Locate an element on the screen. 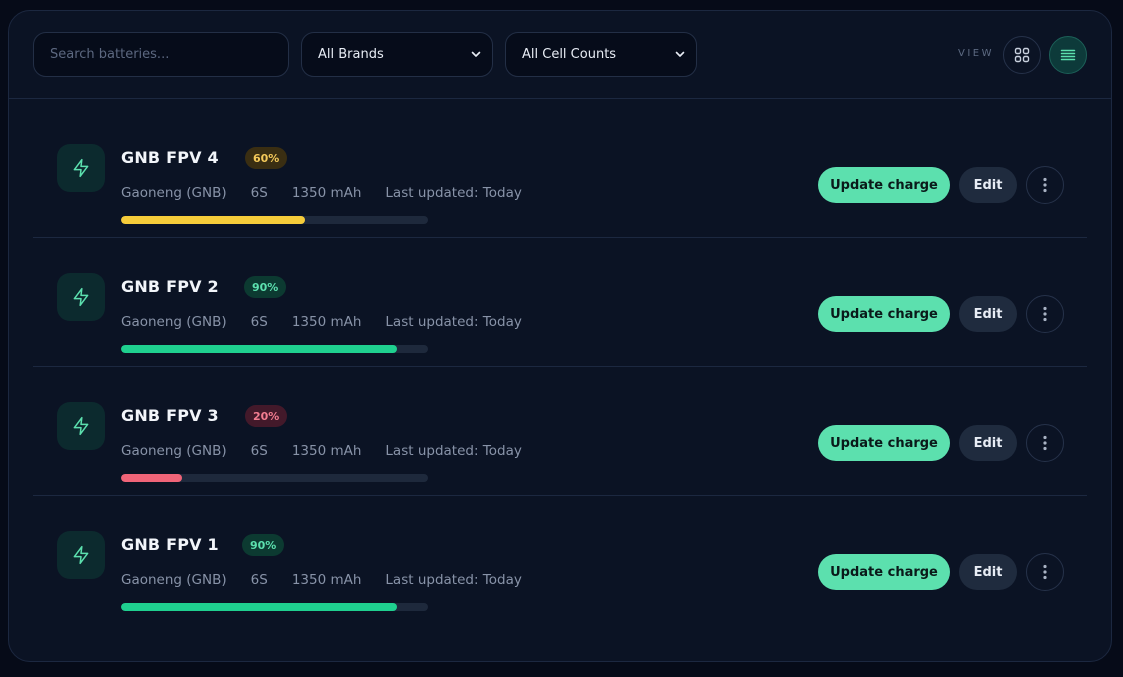 The width and height of the screenshot is (1123, 677). battery-name: GNB FPV 2 is located at coordinates (170, 286).